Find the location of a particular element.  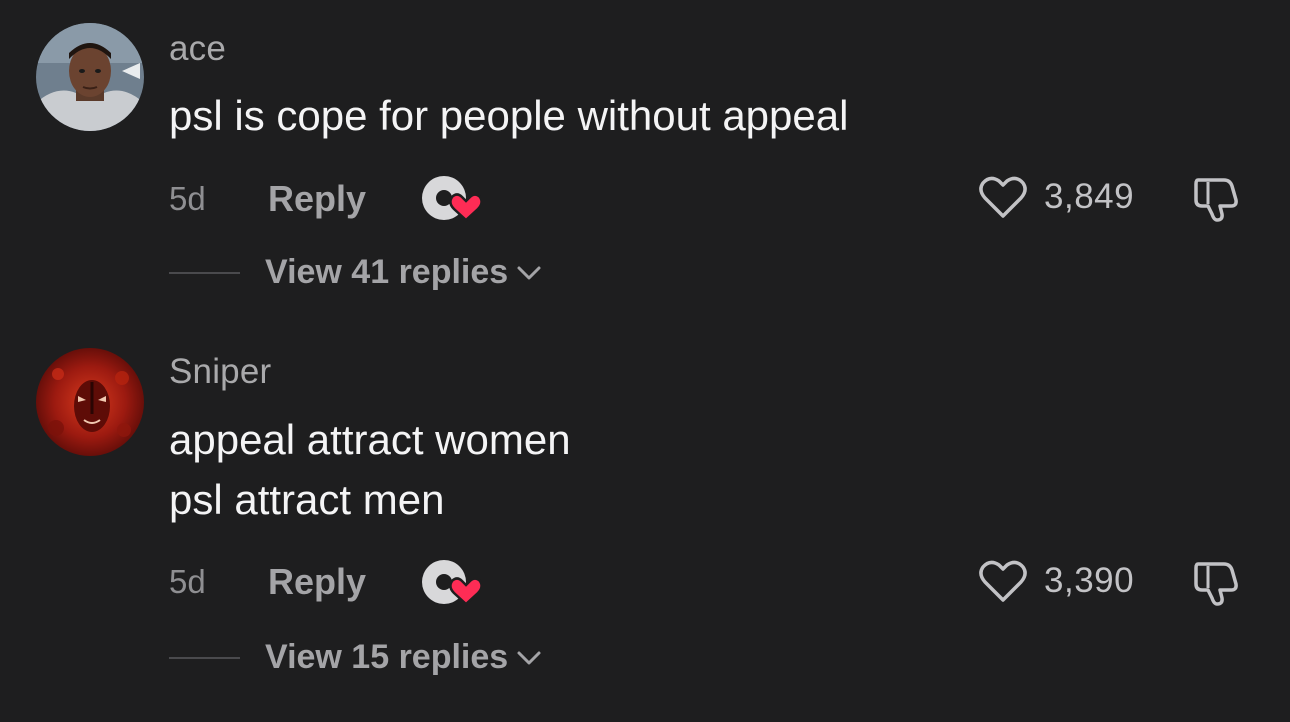

comment-username: Sniper is located at coordinates (220, 372).